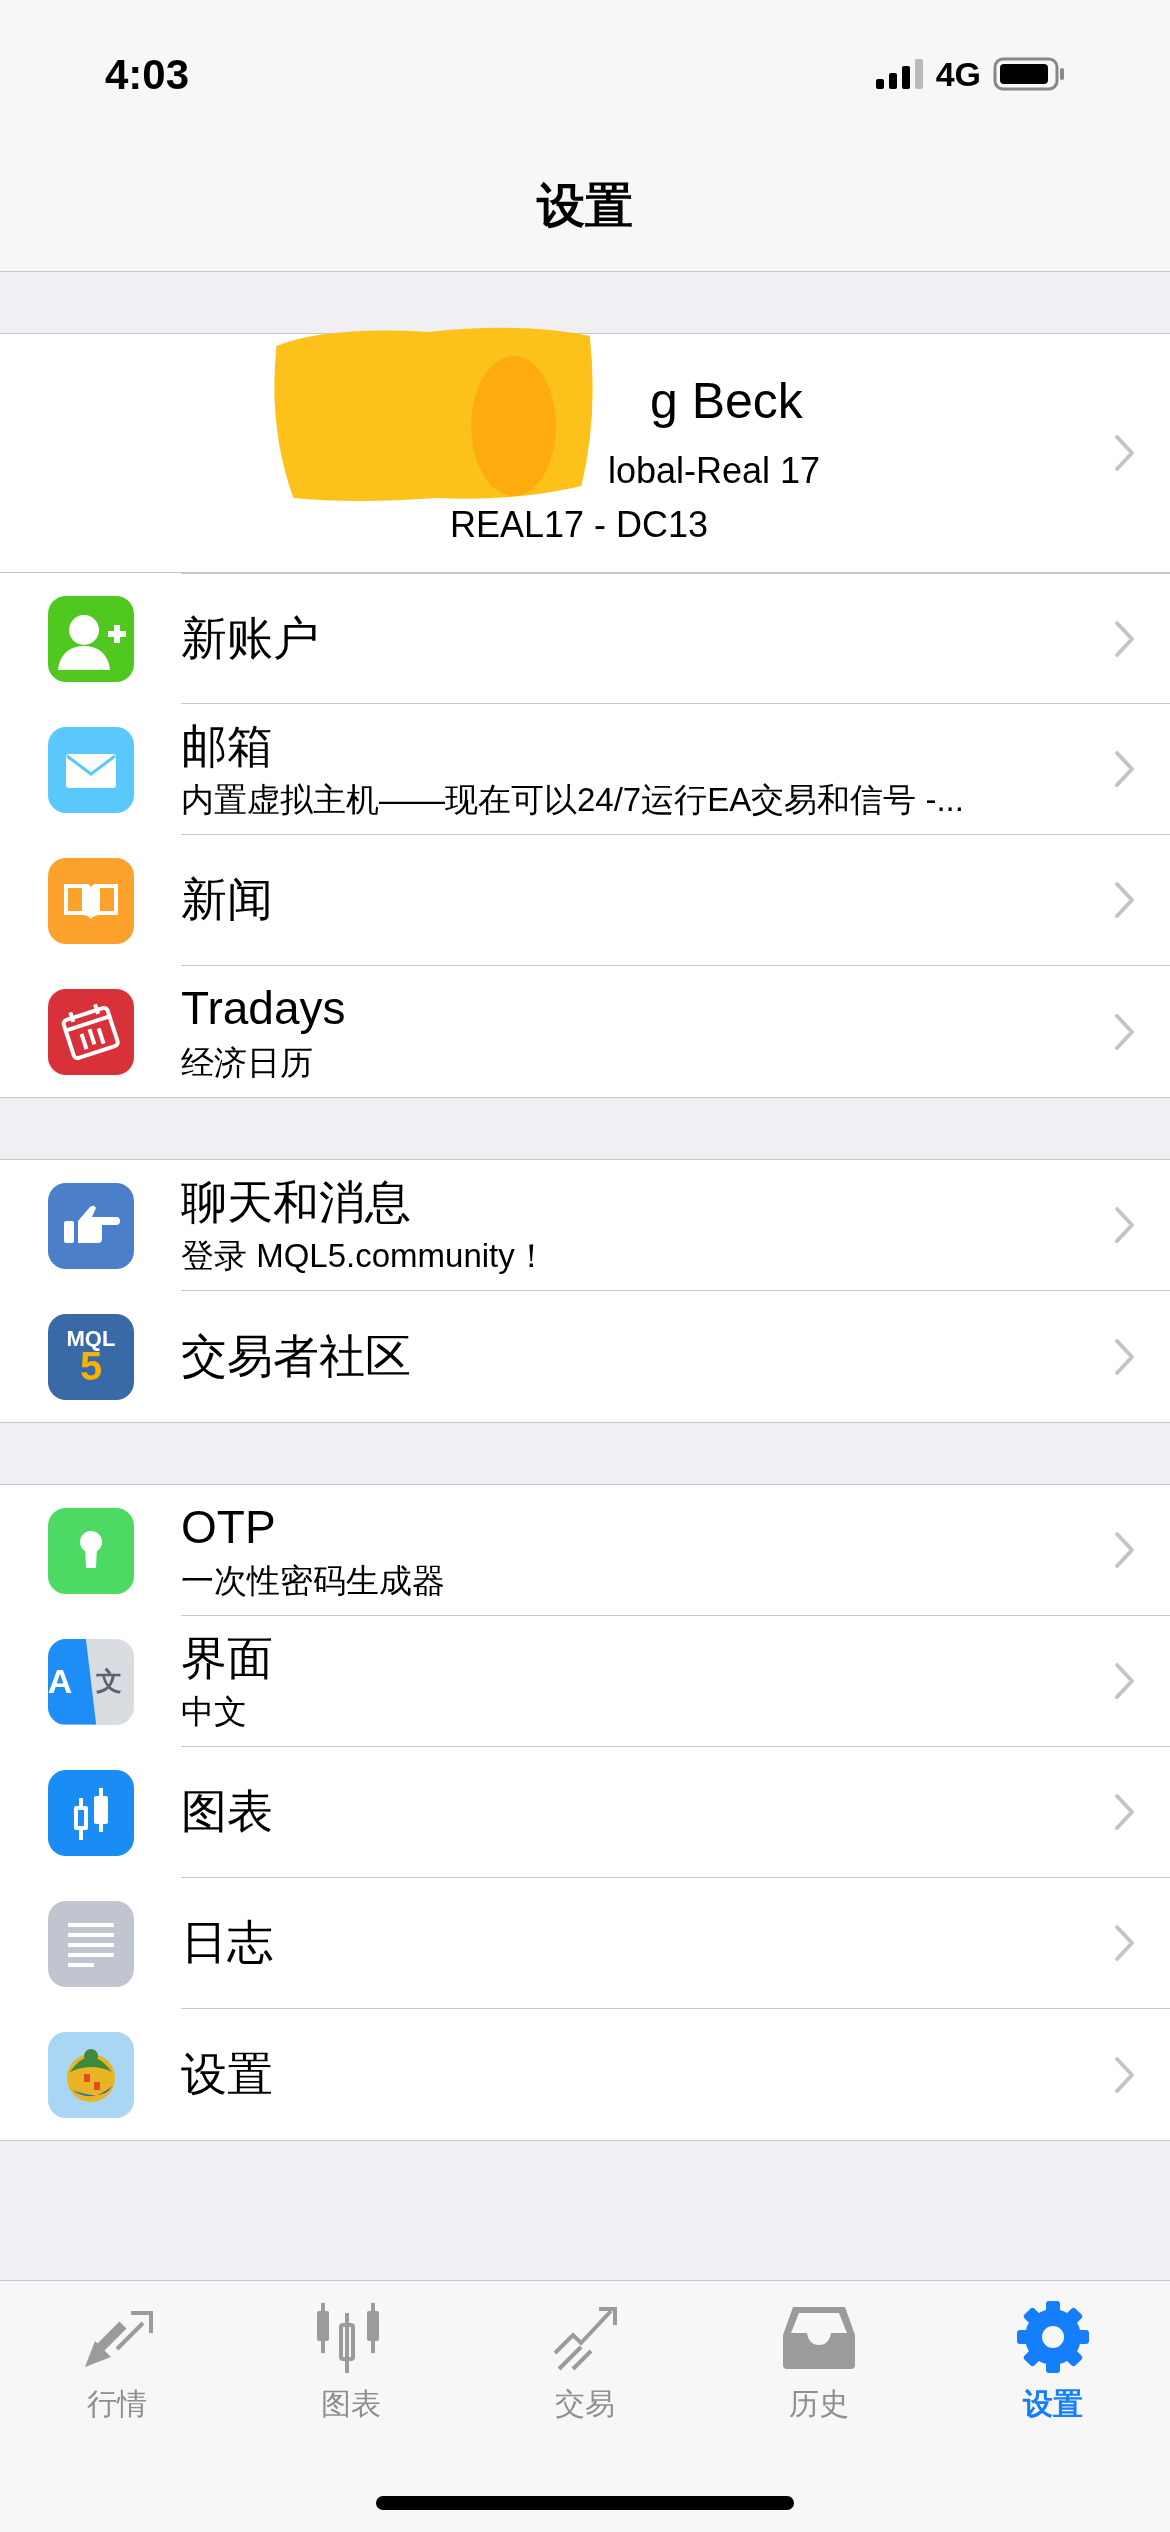 Image resolution: width=1170 pixels, height=2532 pixels. I want to click on settings-row: 交易者社区, so click(675, 1356).